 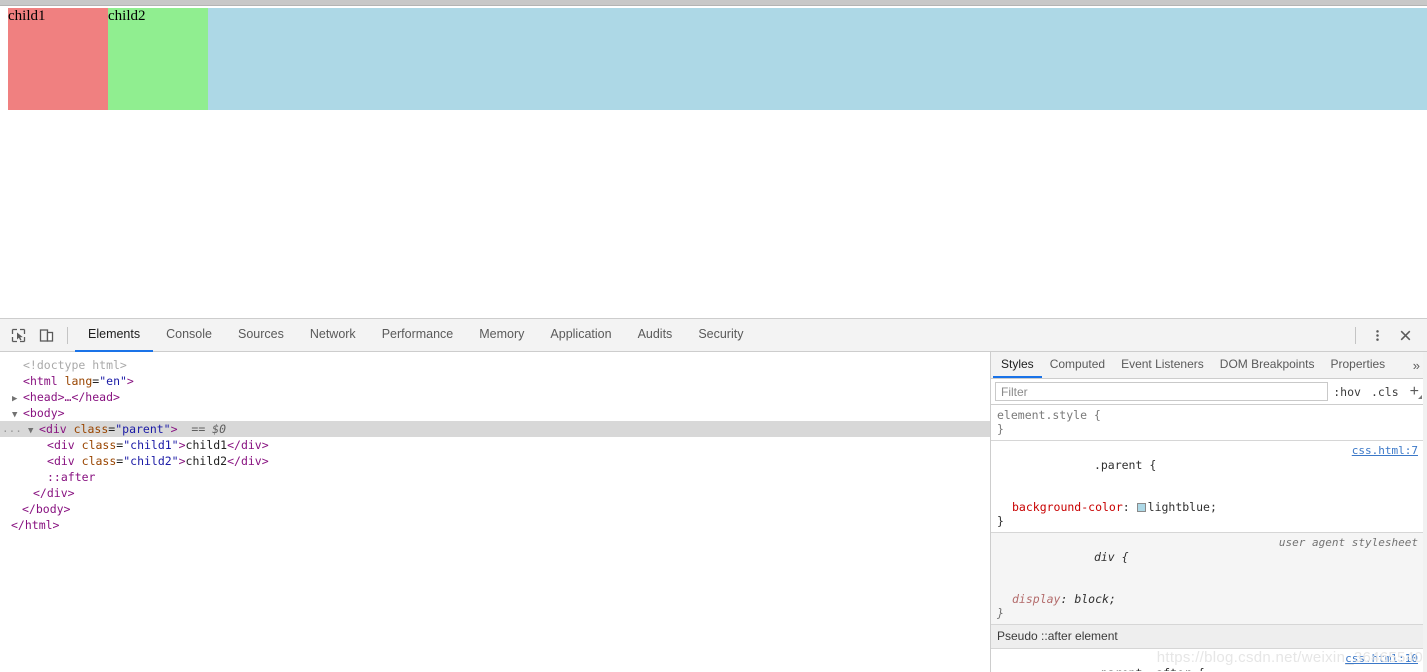 I want to click on rule-selector-parent-after-text: .parent::after {, so click(x=1149, y=668).